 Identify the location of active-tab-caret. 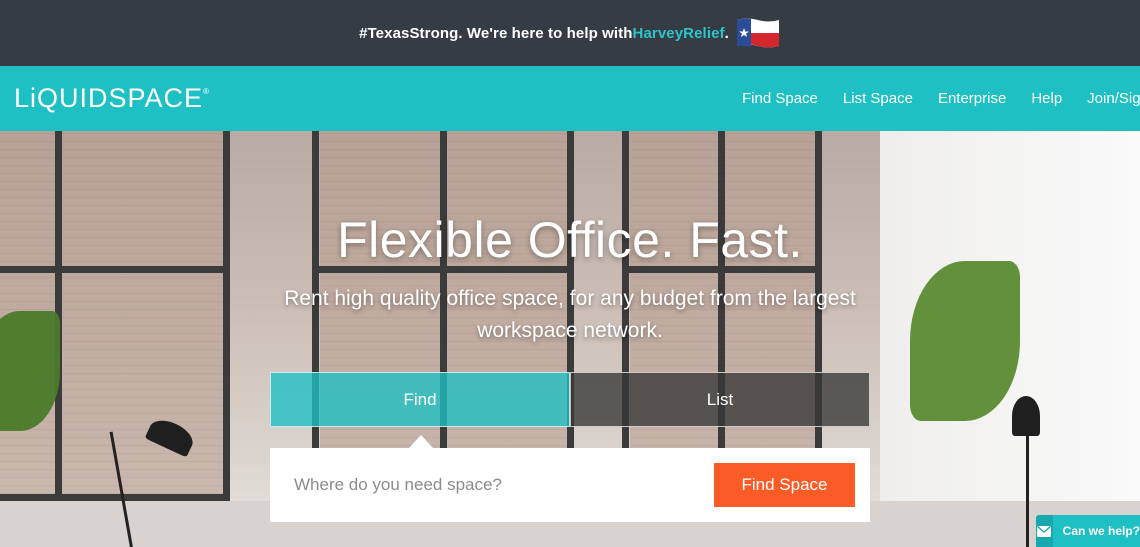
(421, 441).